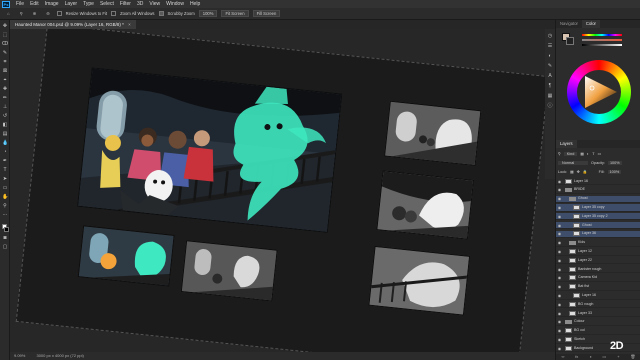 The width and height of the screenshot is (640, 360). Describe the element at coordinates (71, 4) in the screenshot. I see `menu-layer: Layer` at that location.